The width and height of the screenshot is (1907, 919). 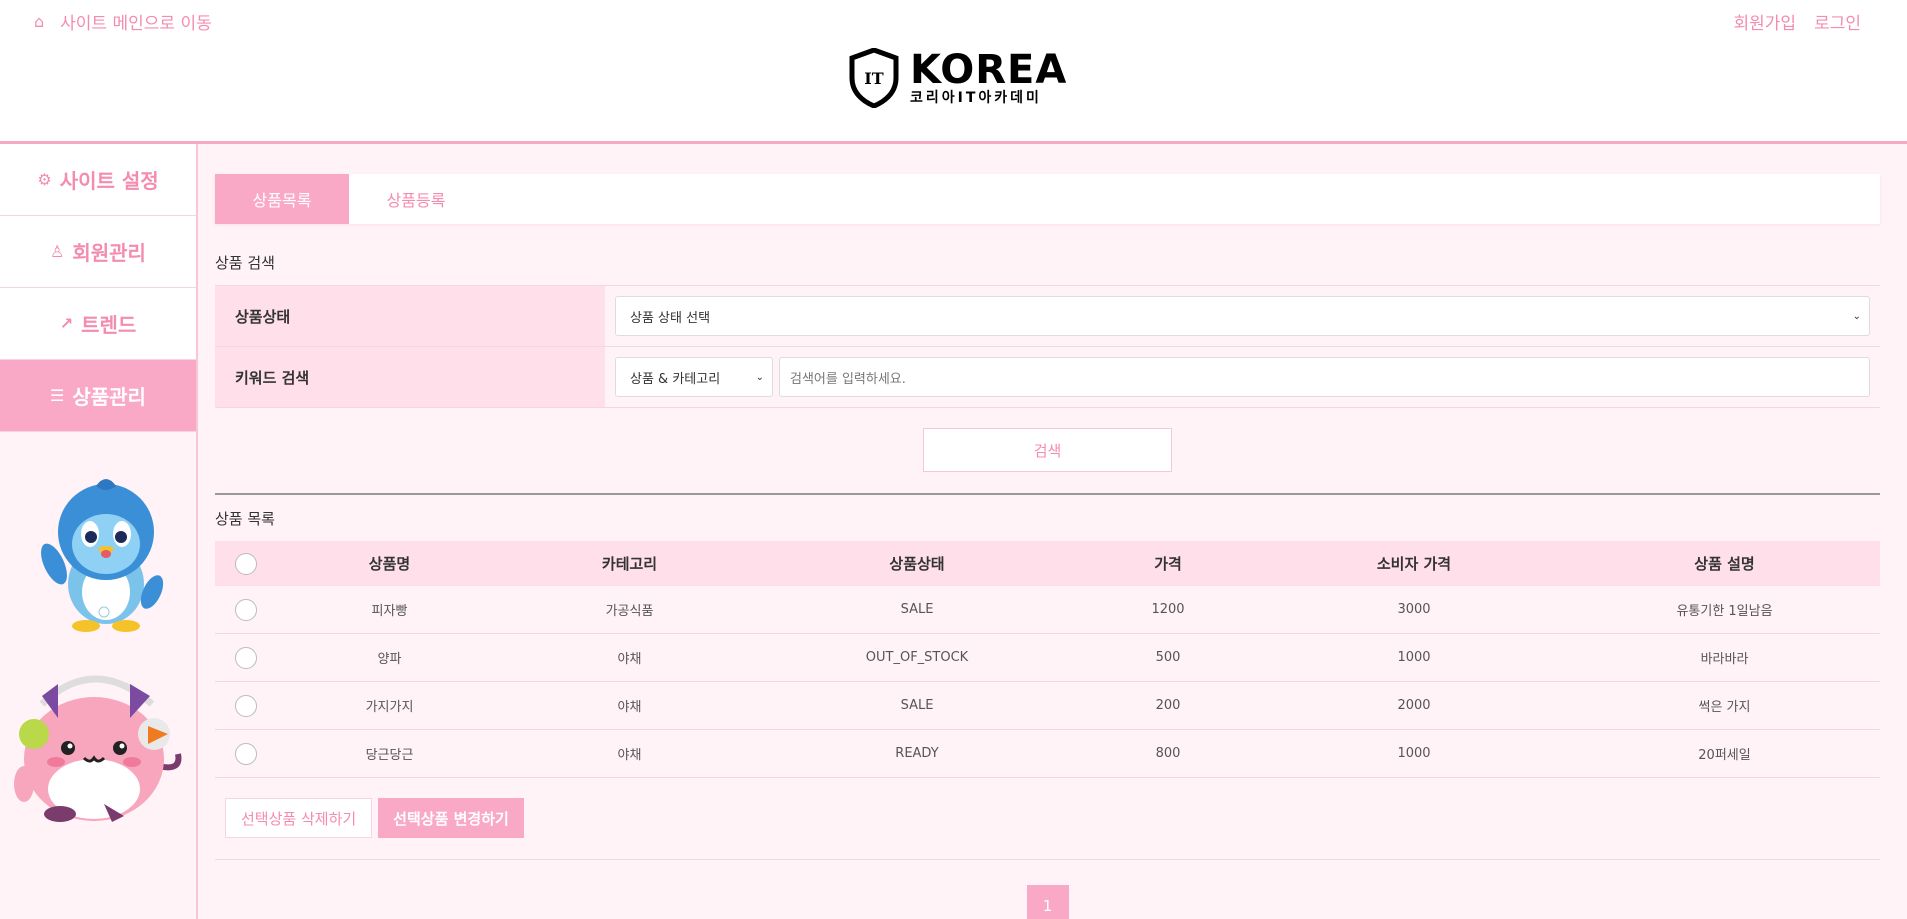 I want to click on sidebar-item-site-settings: ⚙ 사이트 설정, so click(x=98, y=180).